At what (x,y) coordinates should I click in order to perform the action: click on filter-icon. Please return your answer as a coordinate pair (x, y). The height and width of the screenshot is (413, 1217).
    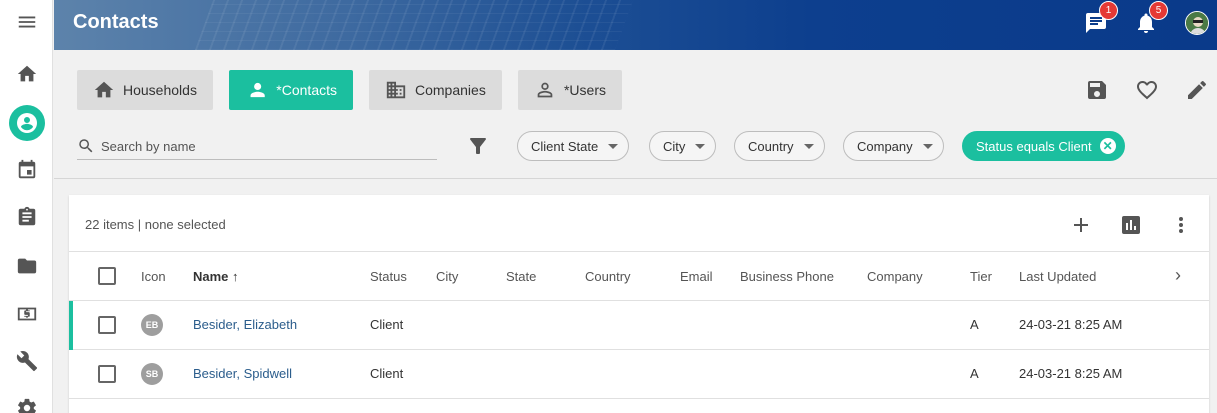
    Looking at the image, I should click on (478, 146).